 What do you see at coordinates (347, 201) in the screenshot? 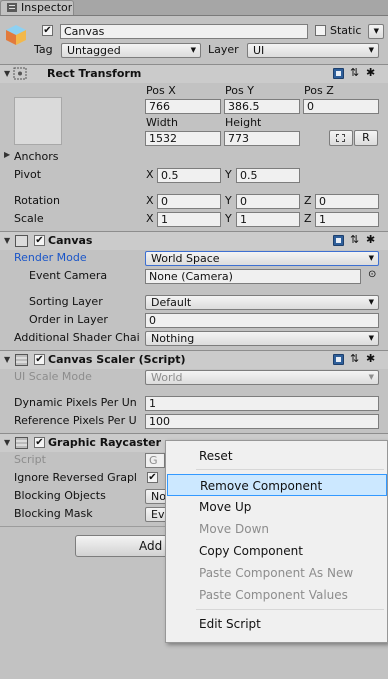
I see `rotation-z-field: 0` at bounding box center [347, 201].